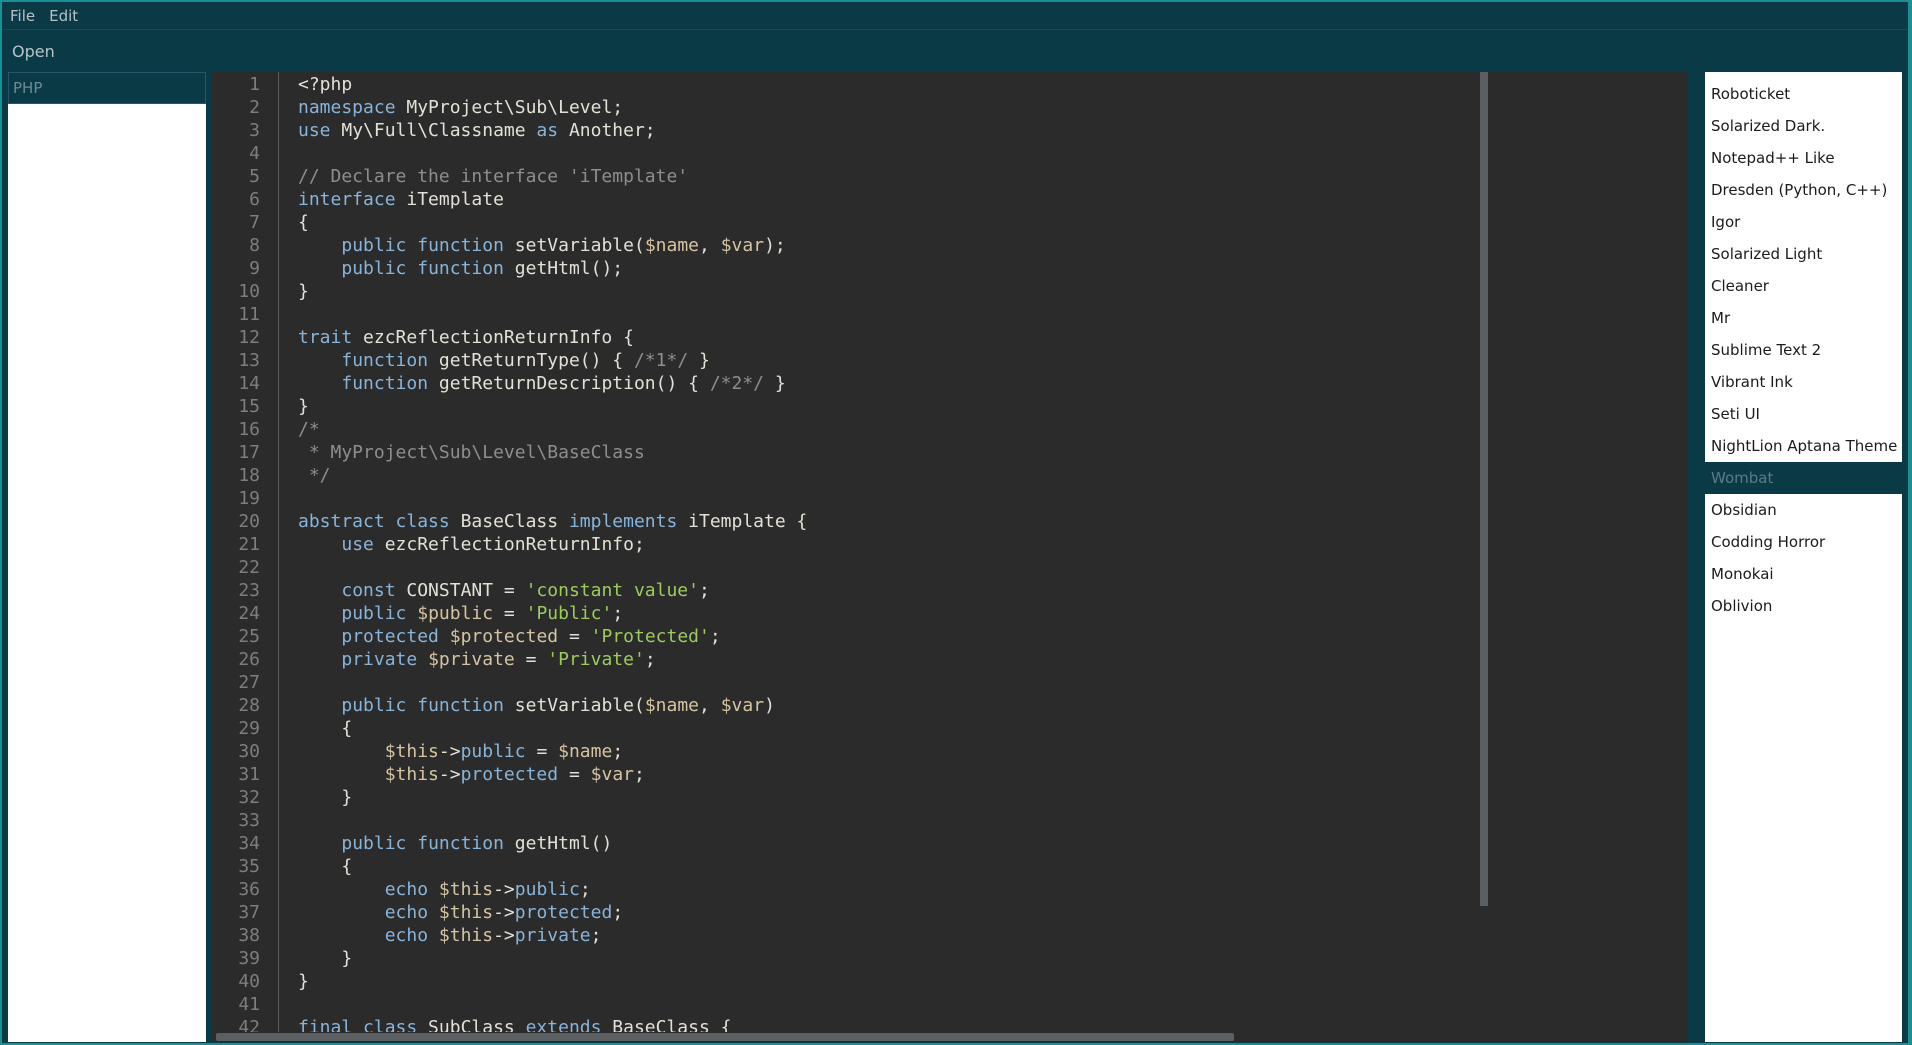 Image resolution: width=1912 pixels, height=1045 pixels. What do you see at coordinates (942, 153) in the screenshot?
I see `code-line: 4` at bounding box center [942, 153].